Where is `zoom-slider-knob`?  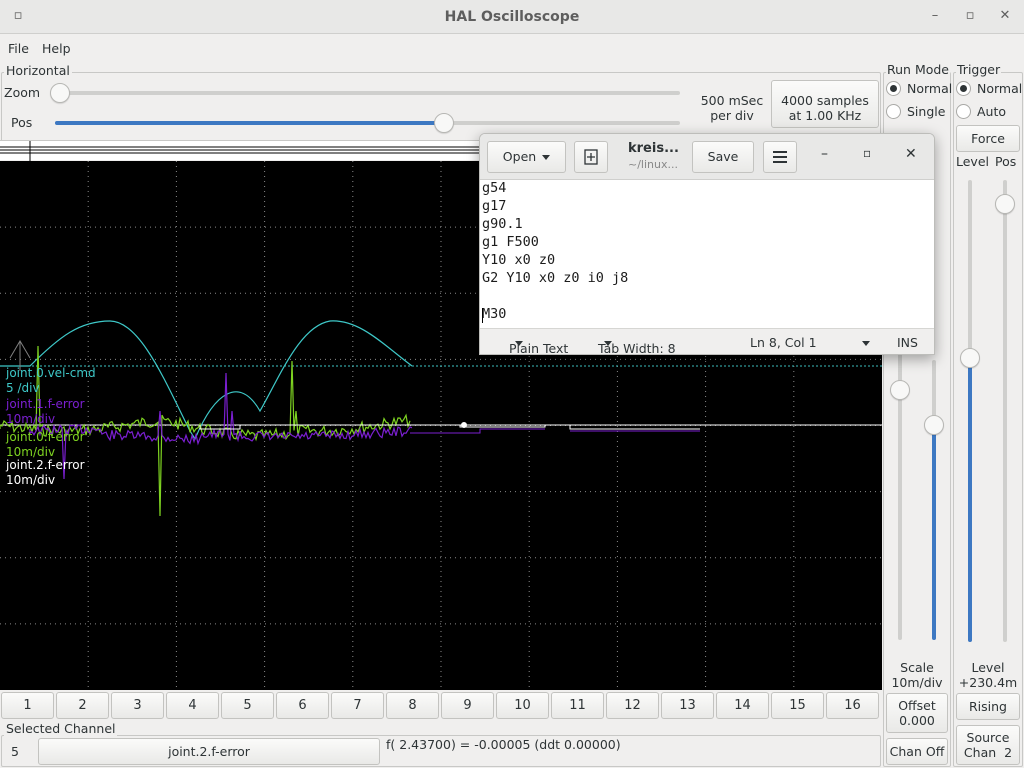 zoom-slider-knob is located at coordinates (60, 93).